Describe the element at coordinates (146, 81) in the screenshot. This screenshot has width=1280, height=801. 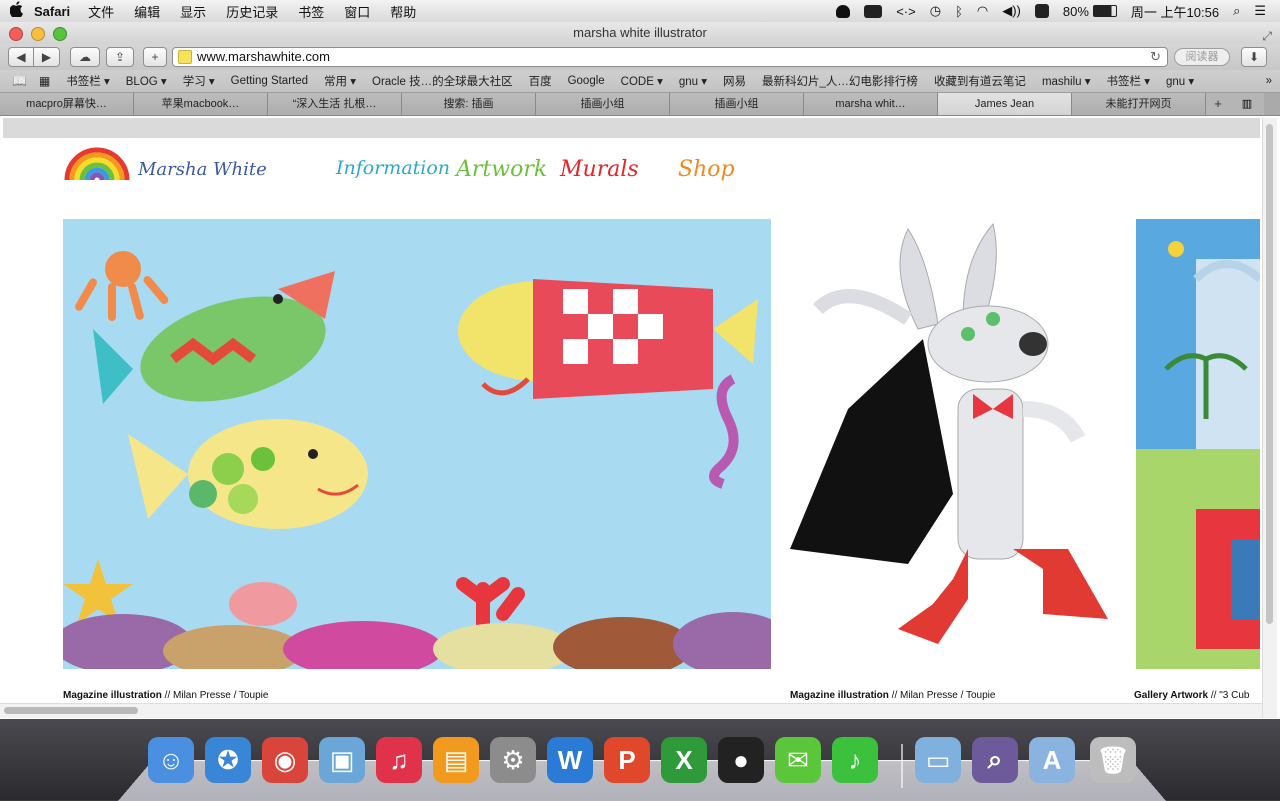
I see `bookmark-item: BLOG ▾` at that location.